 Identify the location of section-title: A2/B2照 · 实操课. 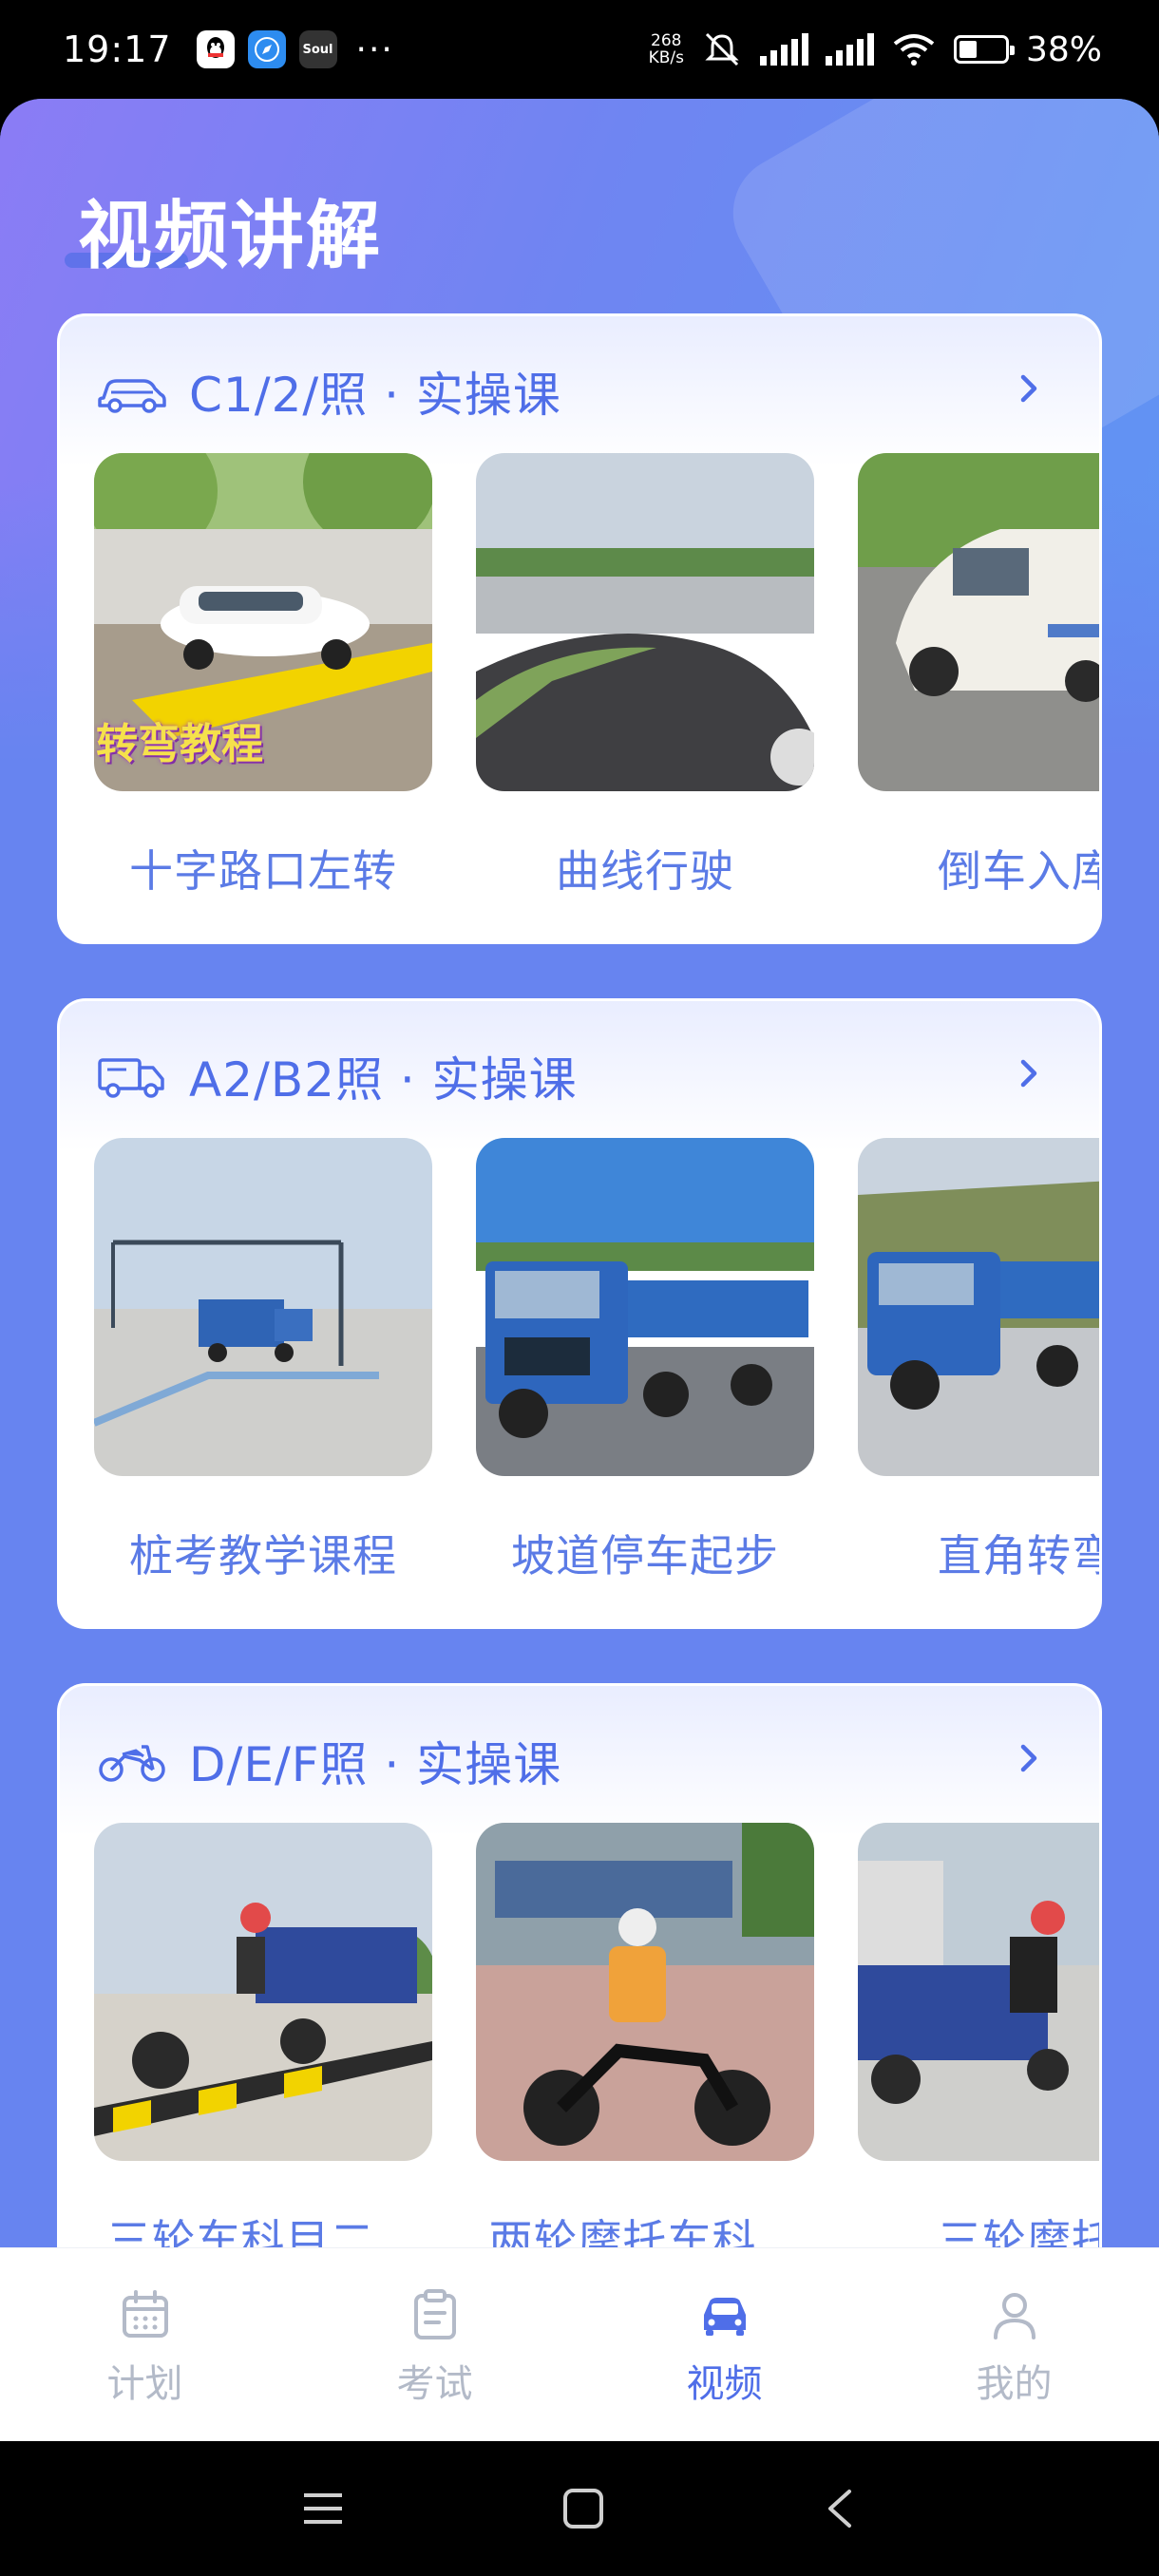
(383, 1080).